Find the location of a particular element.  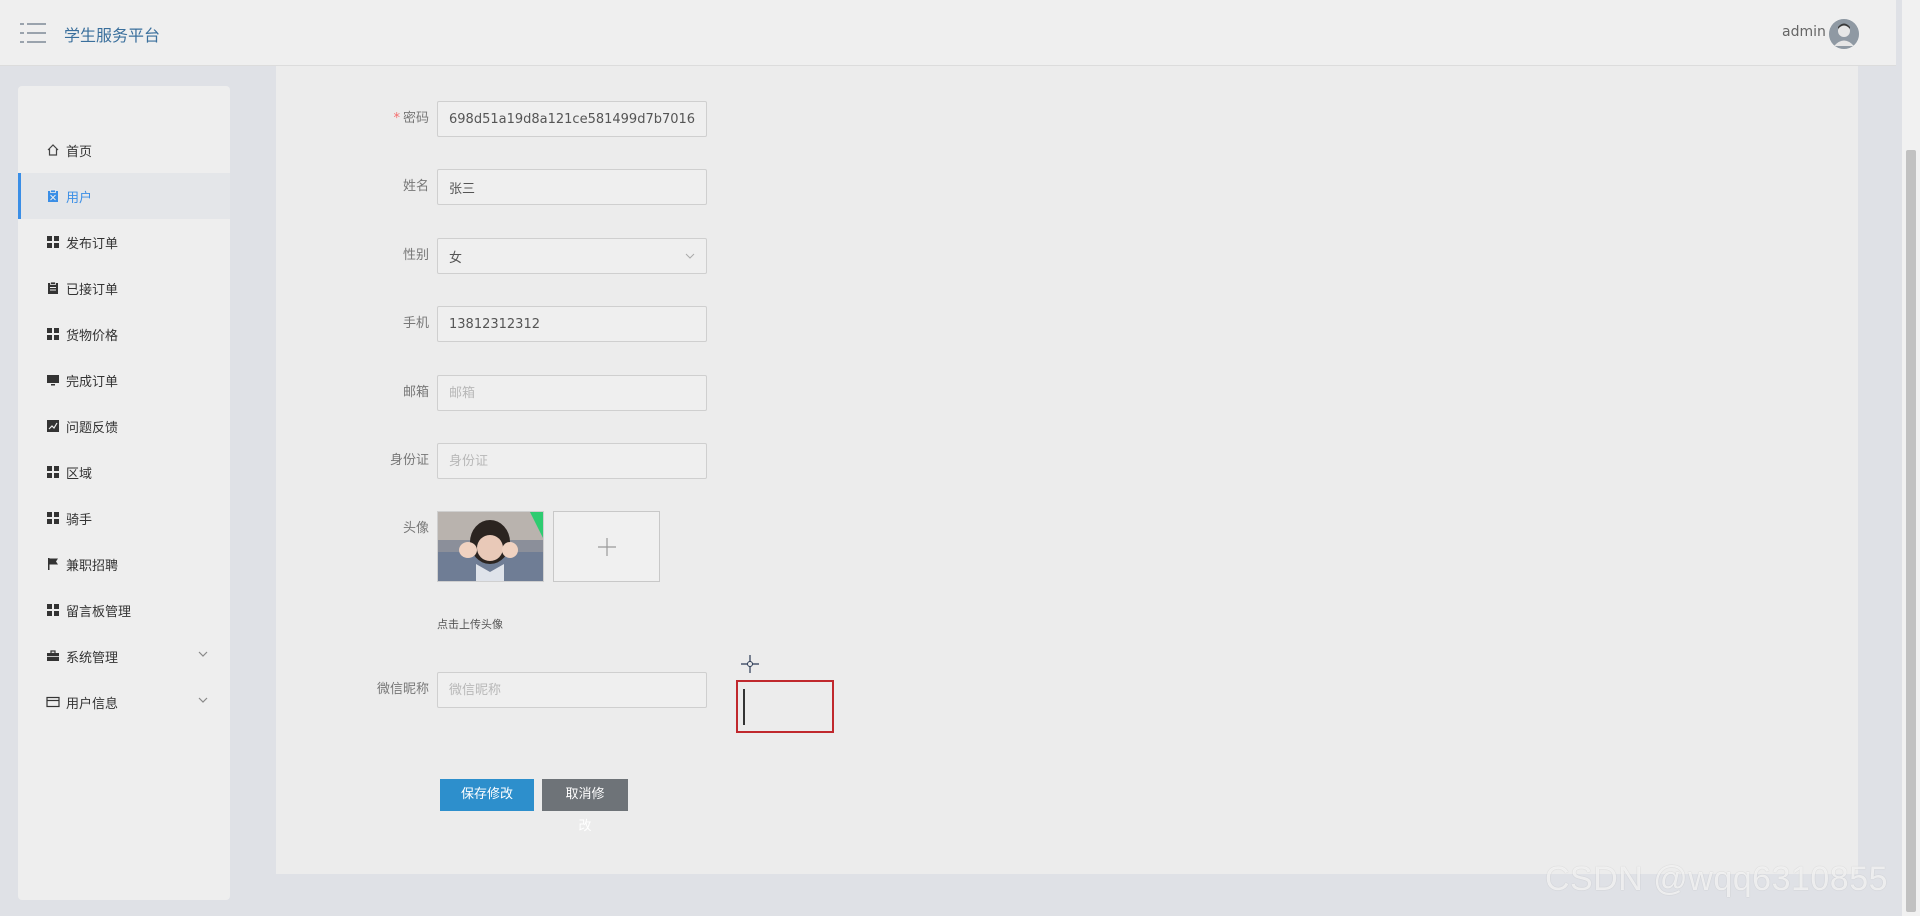

avatar-upload-button is located at coordinates (606, 546).